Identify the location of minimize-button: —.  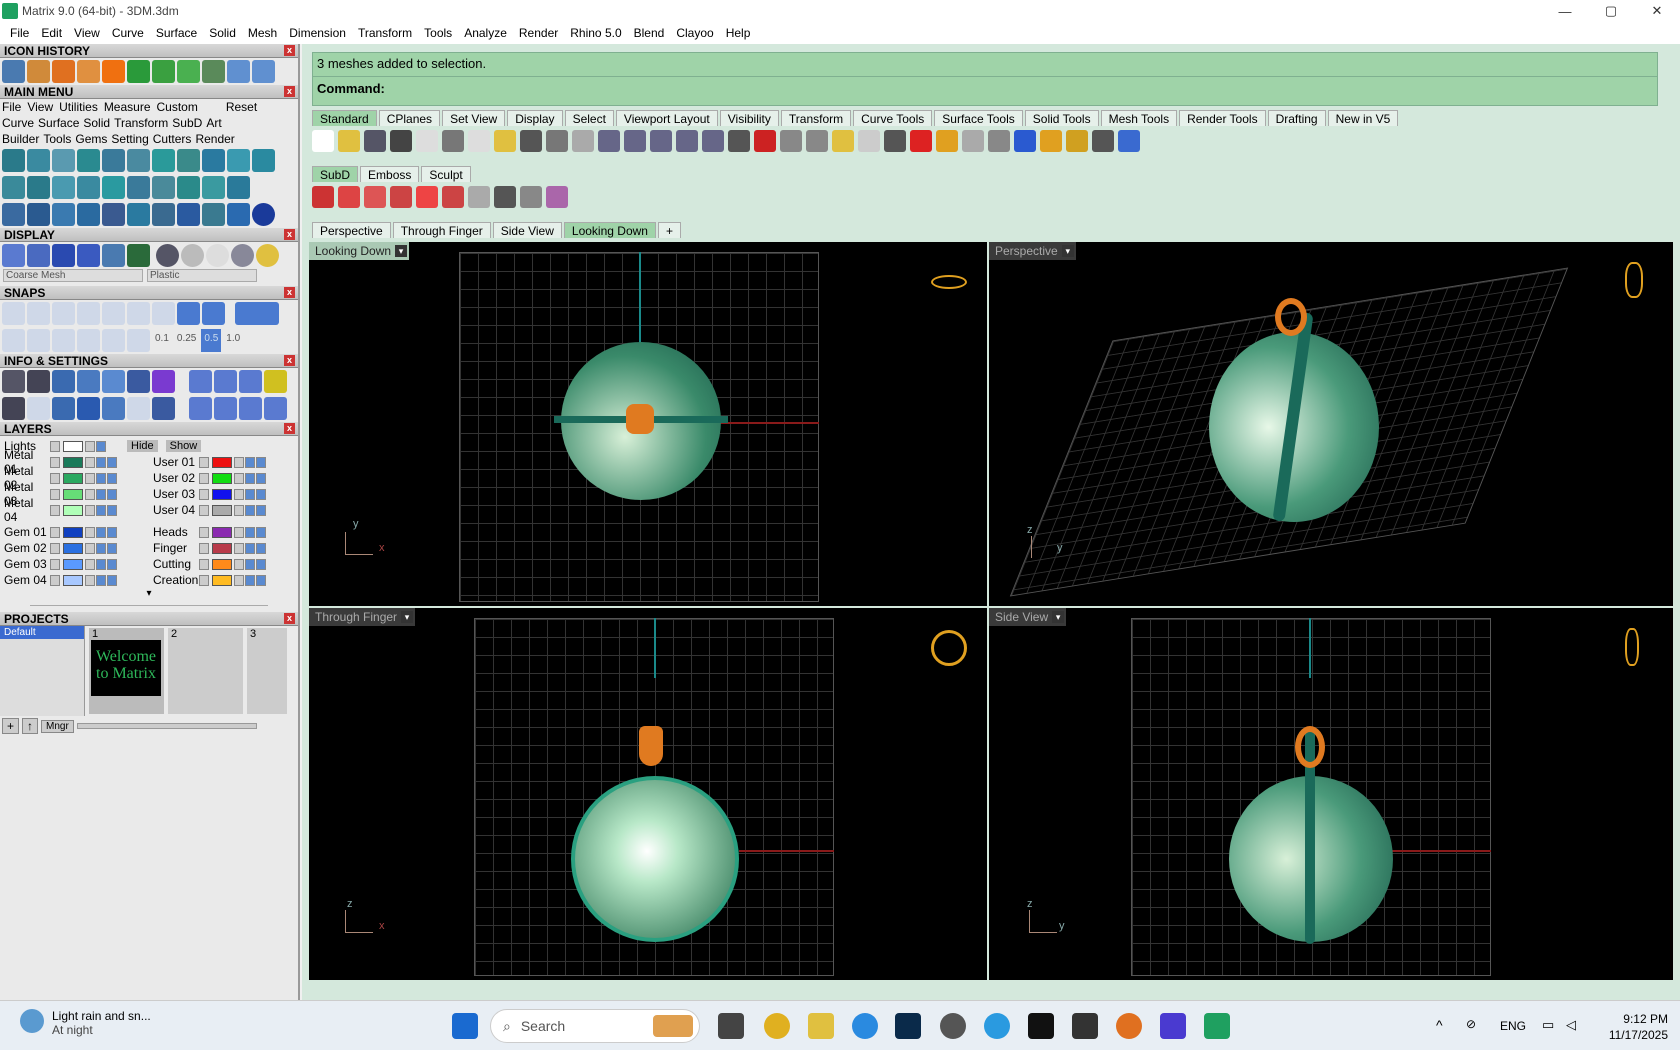
(1565, 11).